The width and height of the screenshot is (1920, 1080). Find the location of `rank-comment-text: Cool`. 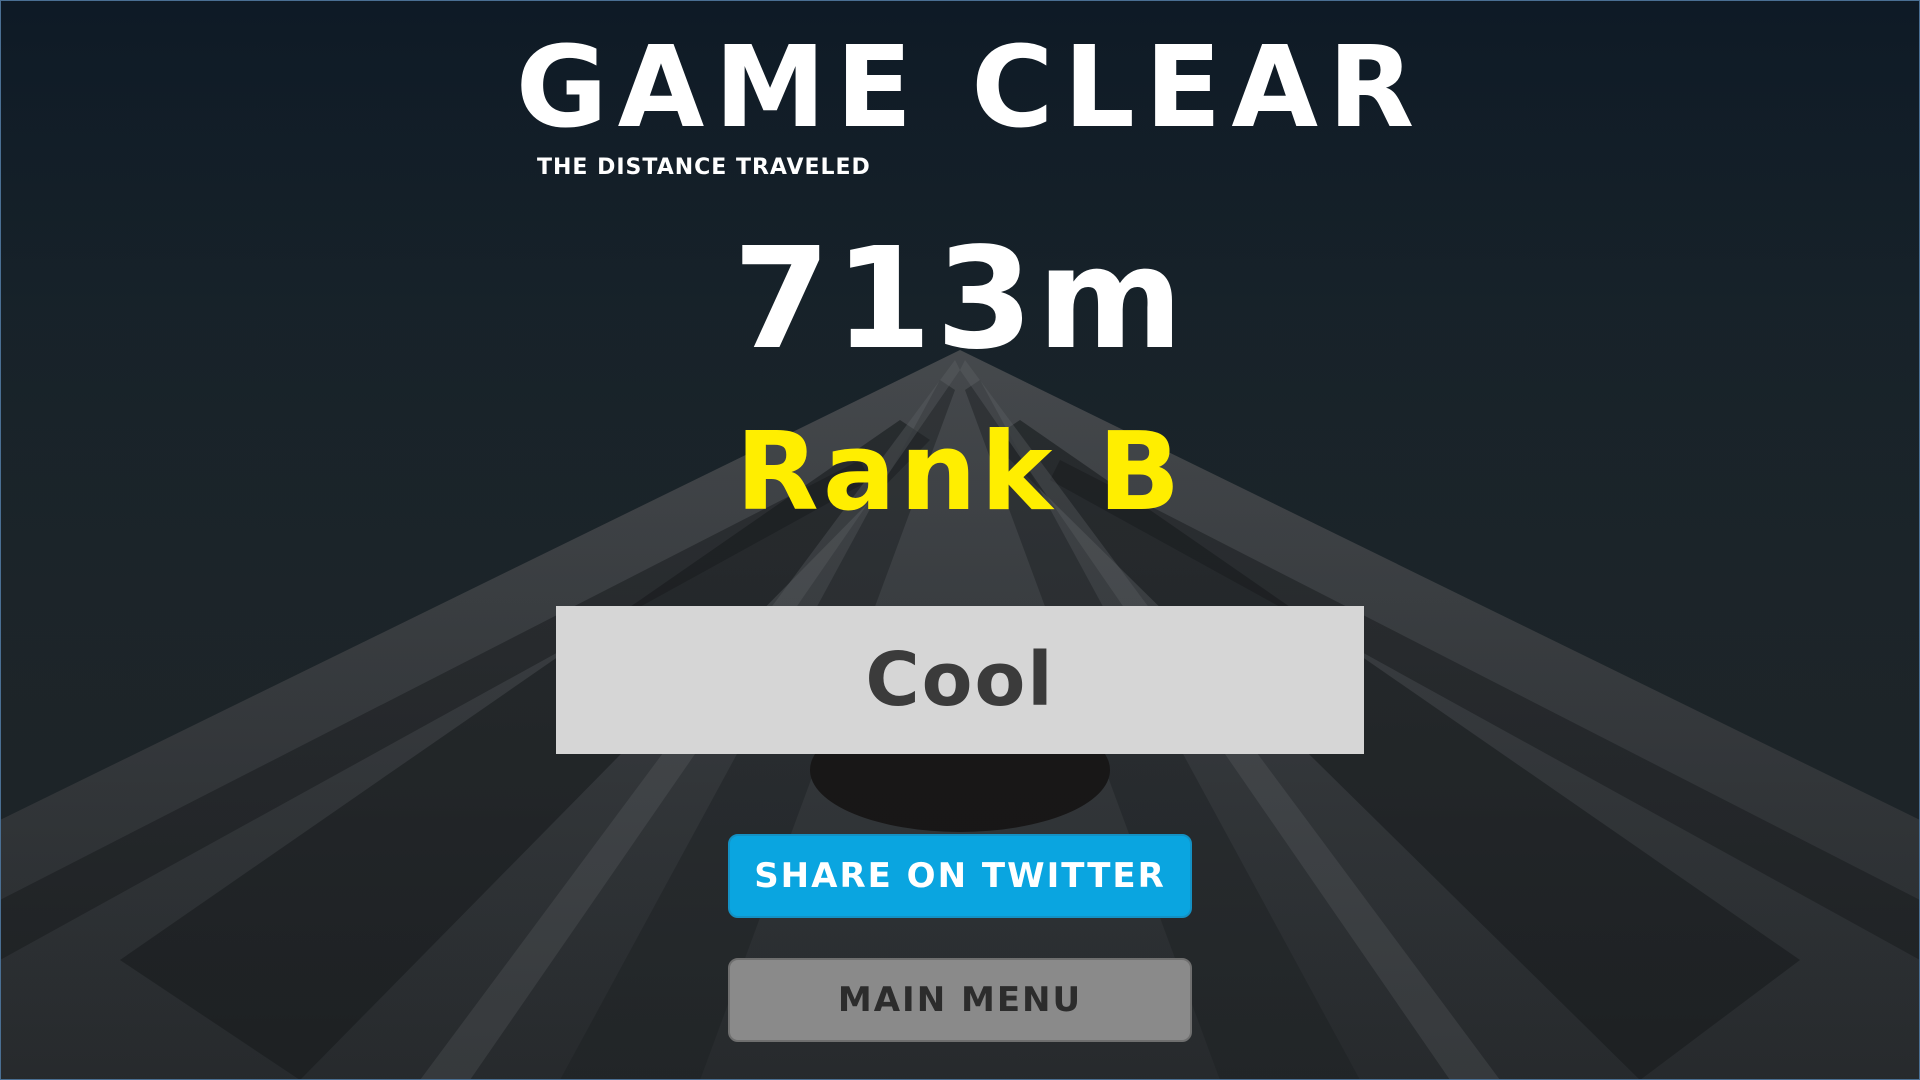

rank-comment-text: Cool is located at coordinates (960, 680).